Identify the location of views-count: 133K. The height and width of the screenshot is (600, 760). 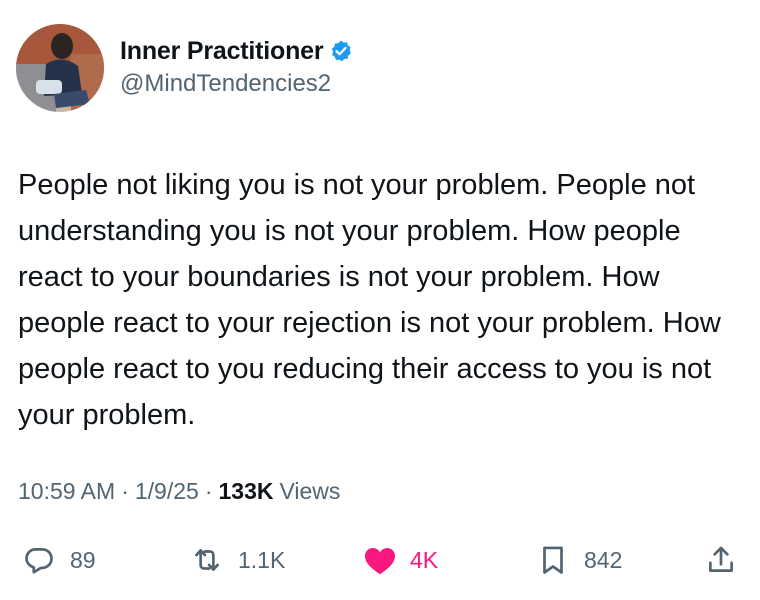
(246, 491).